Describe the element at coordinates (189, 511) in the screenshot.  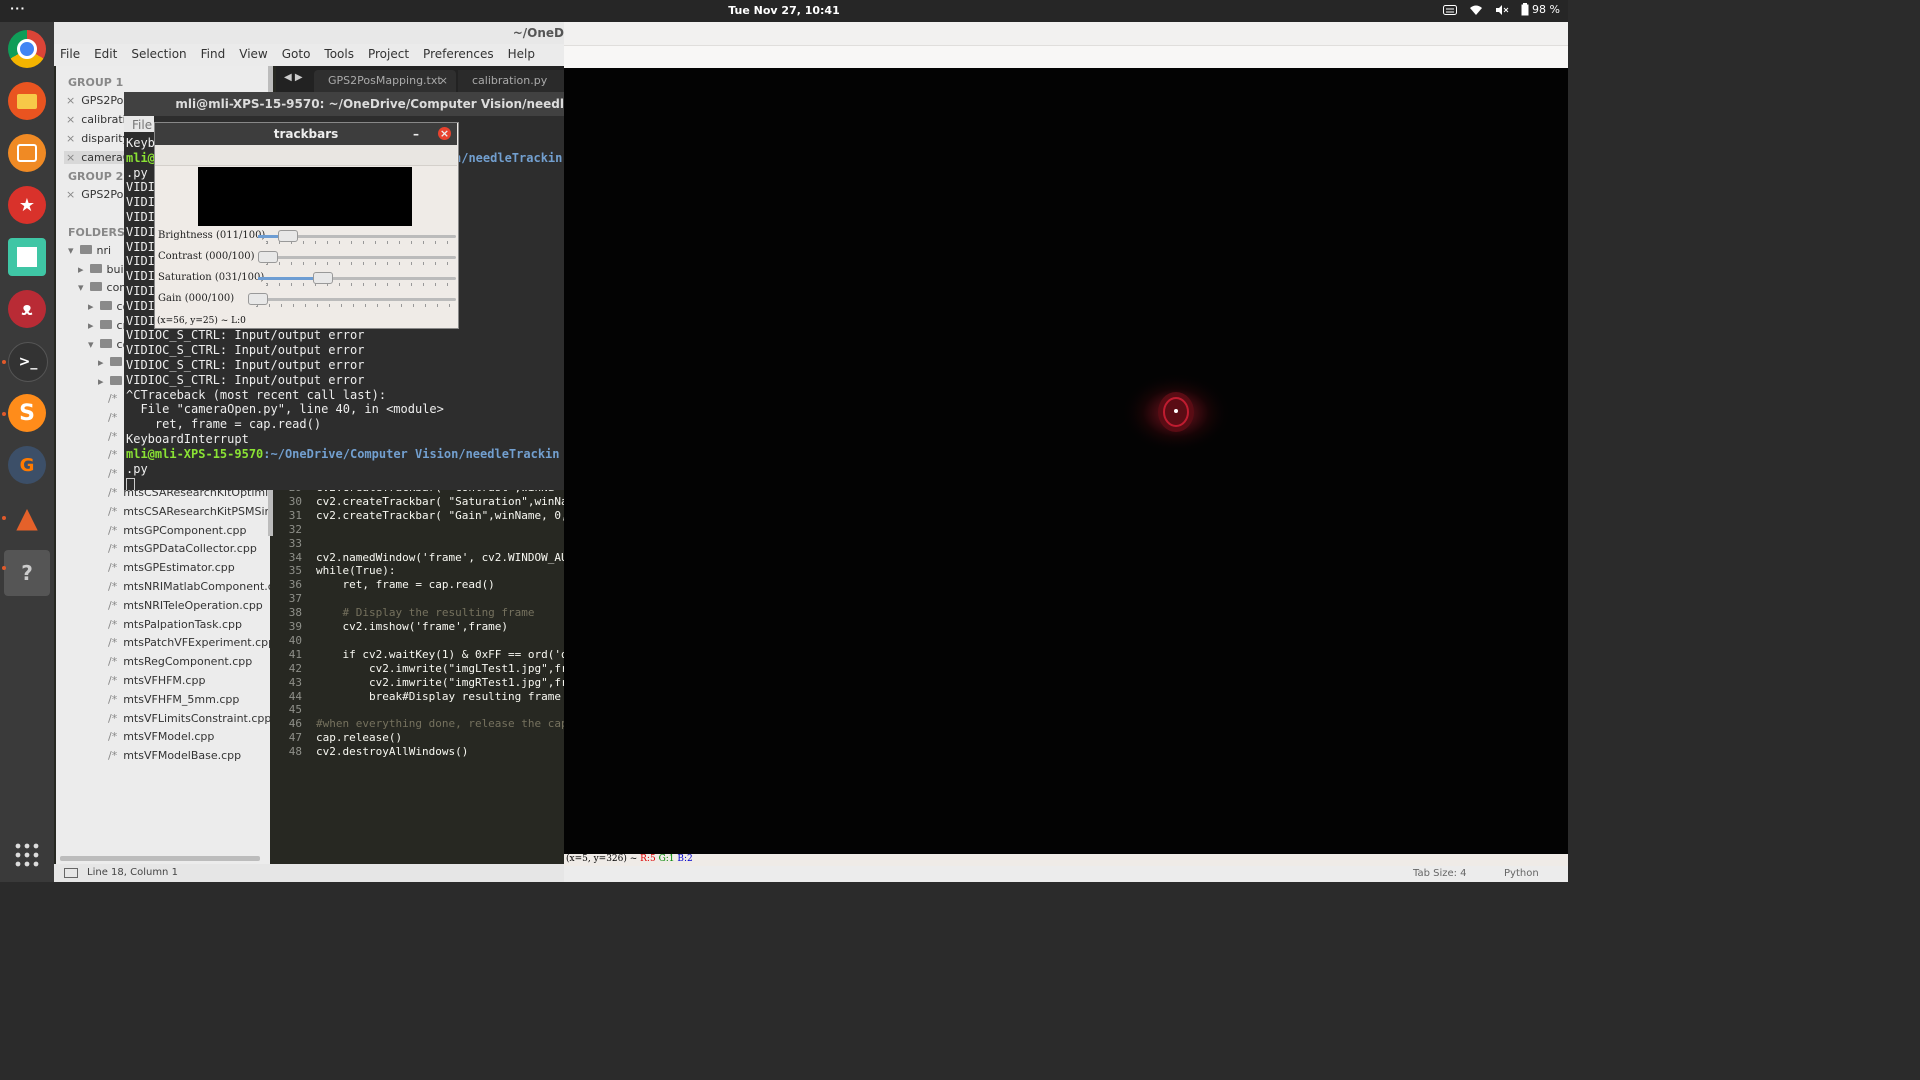
I see `file-item: /* mtsCSAResearchKitPSMSim.` at that location.